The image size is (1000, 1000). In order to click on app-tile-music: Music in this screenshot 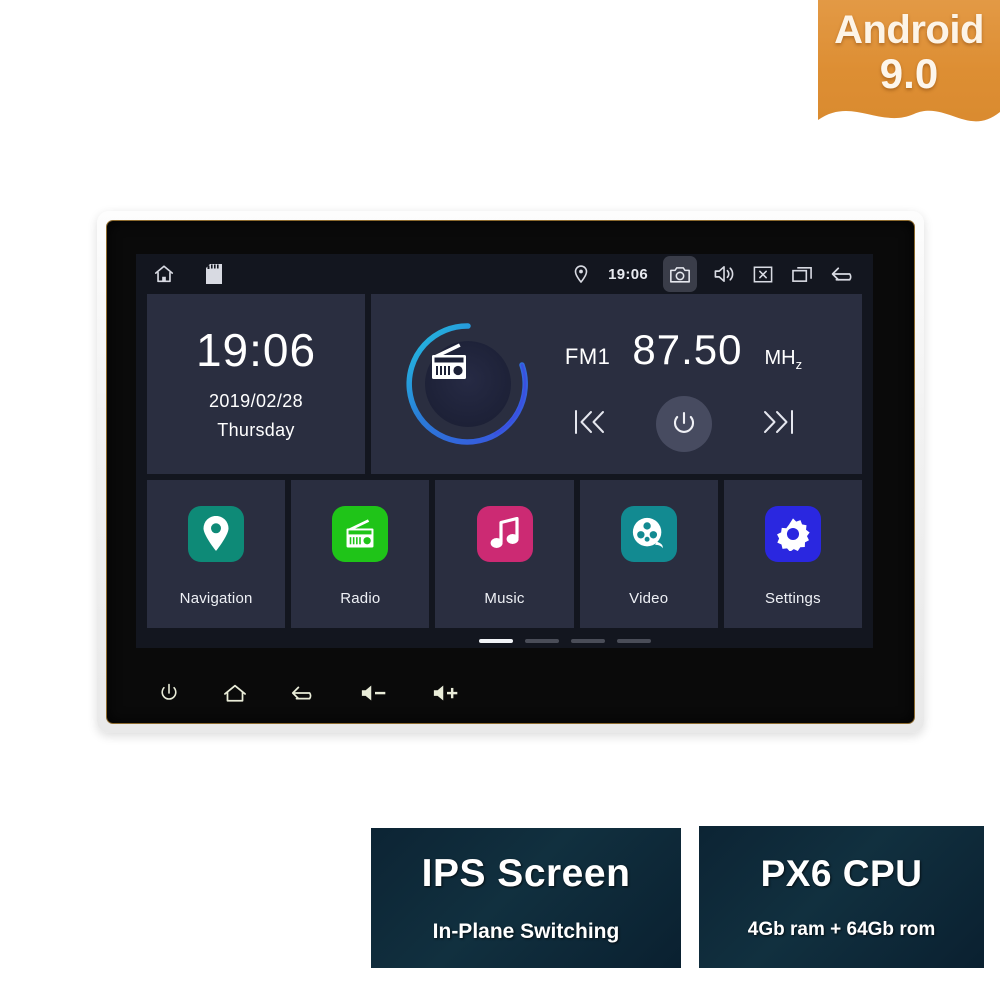, I will do `click(504, 554)`.